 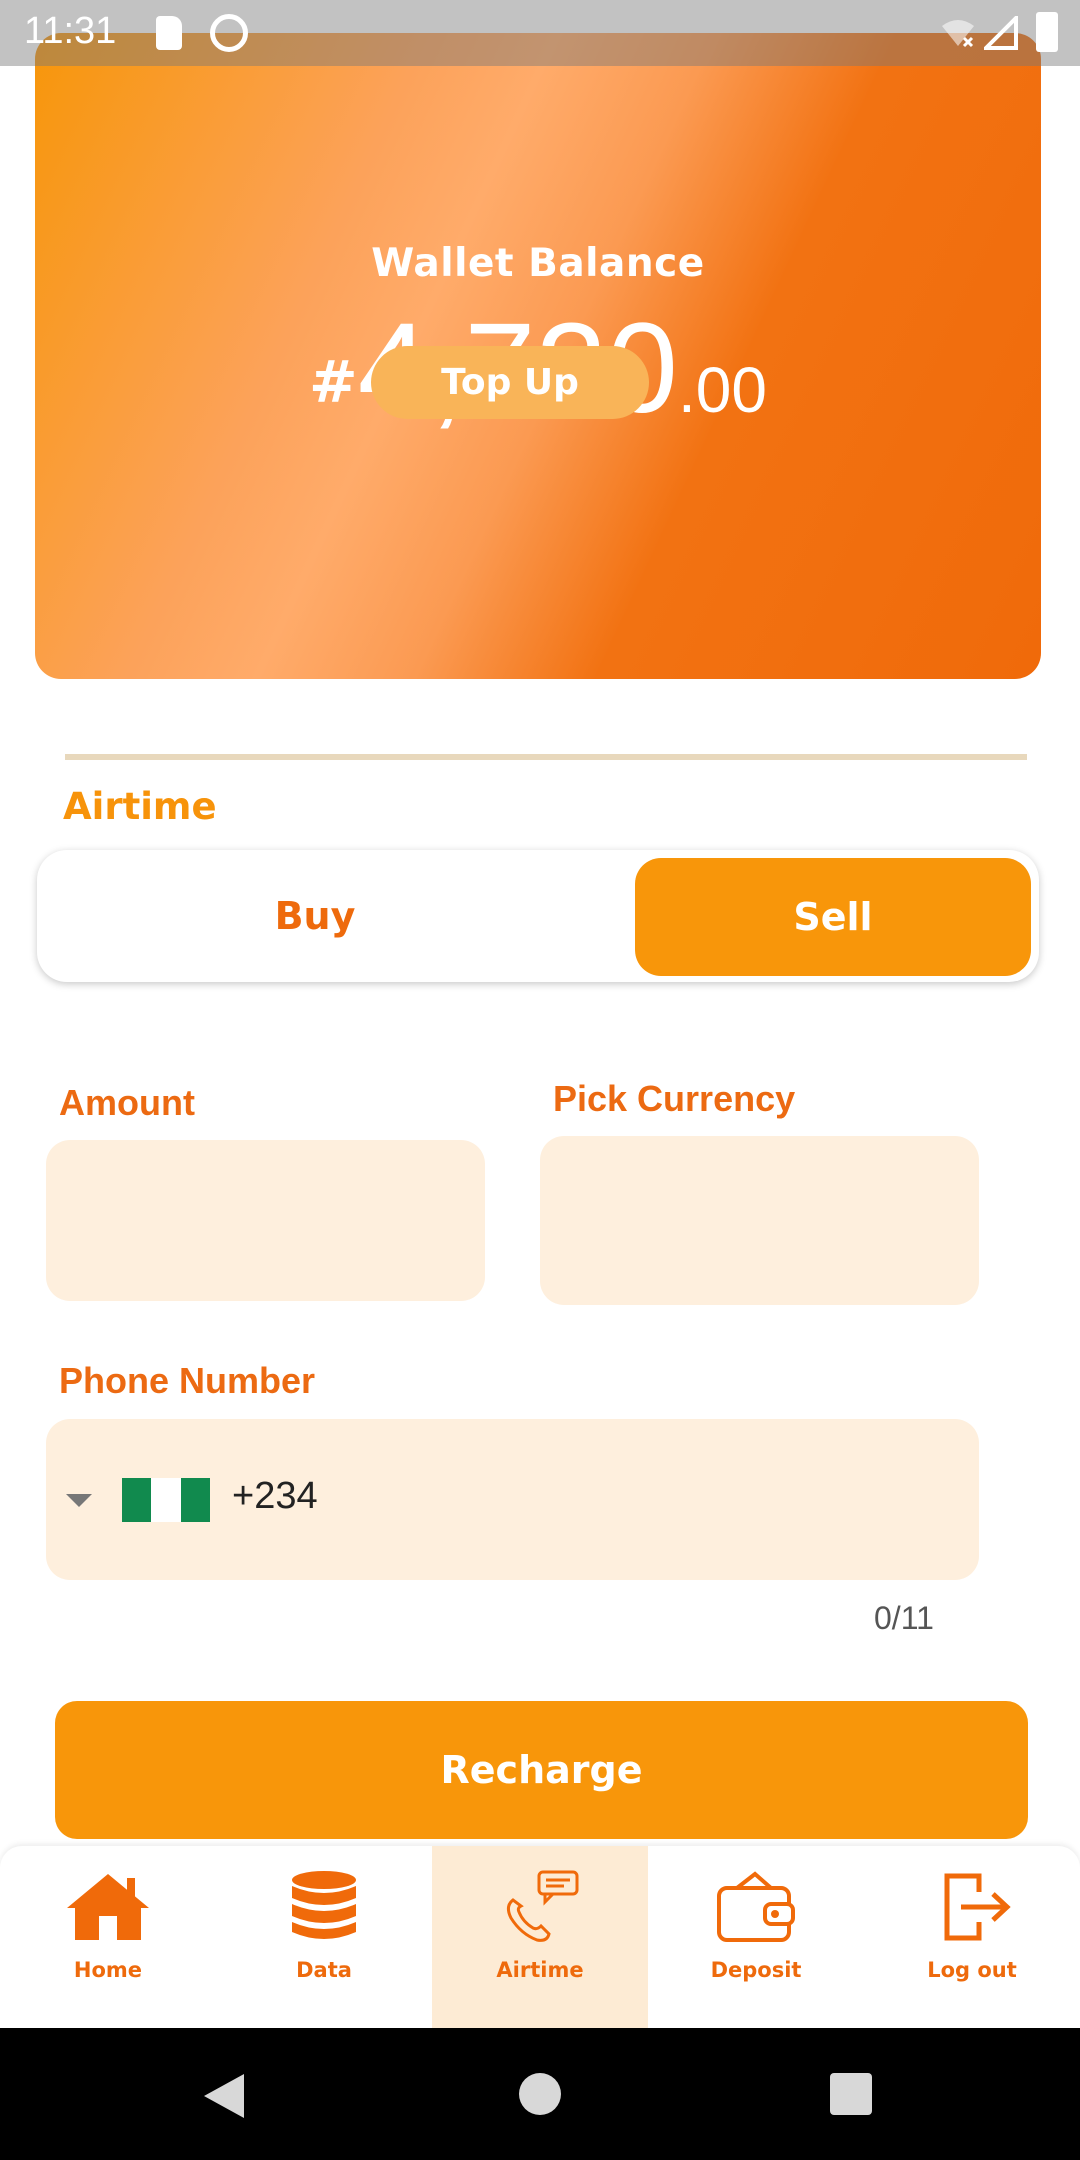 I want to click on country-dropdown-arrow-icon, so click(x=79, y=1500).